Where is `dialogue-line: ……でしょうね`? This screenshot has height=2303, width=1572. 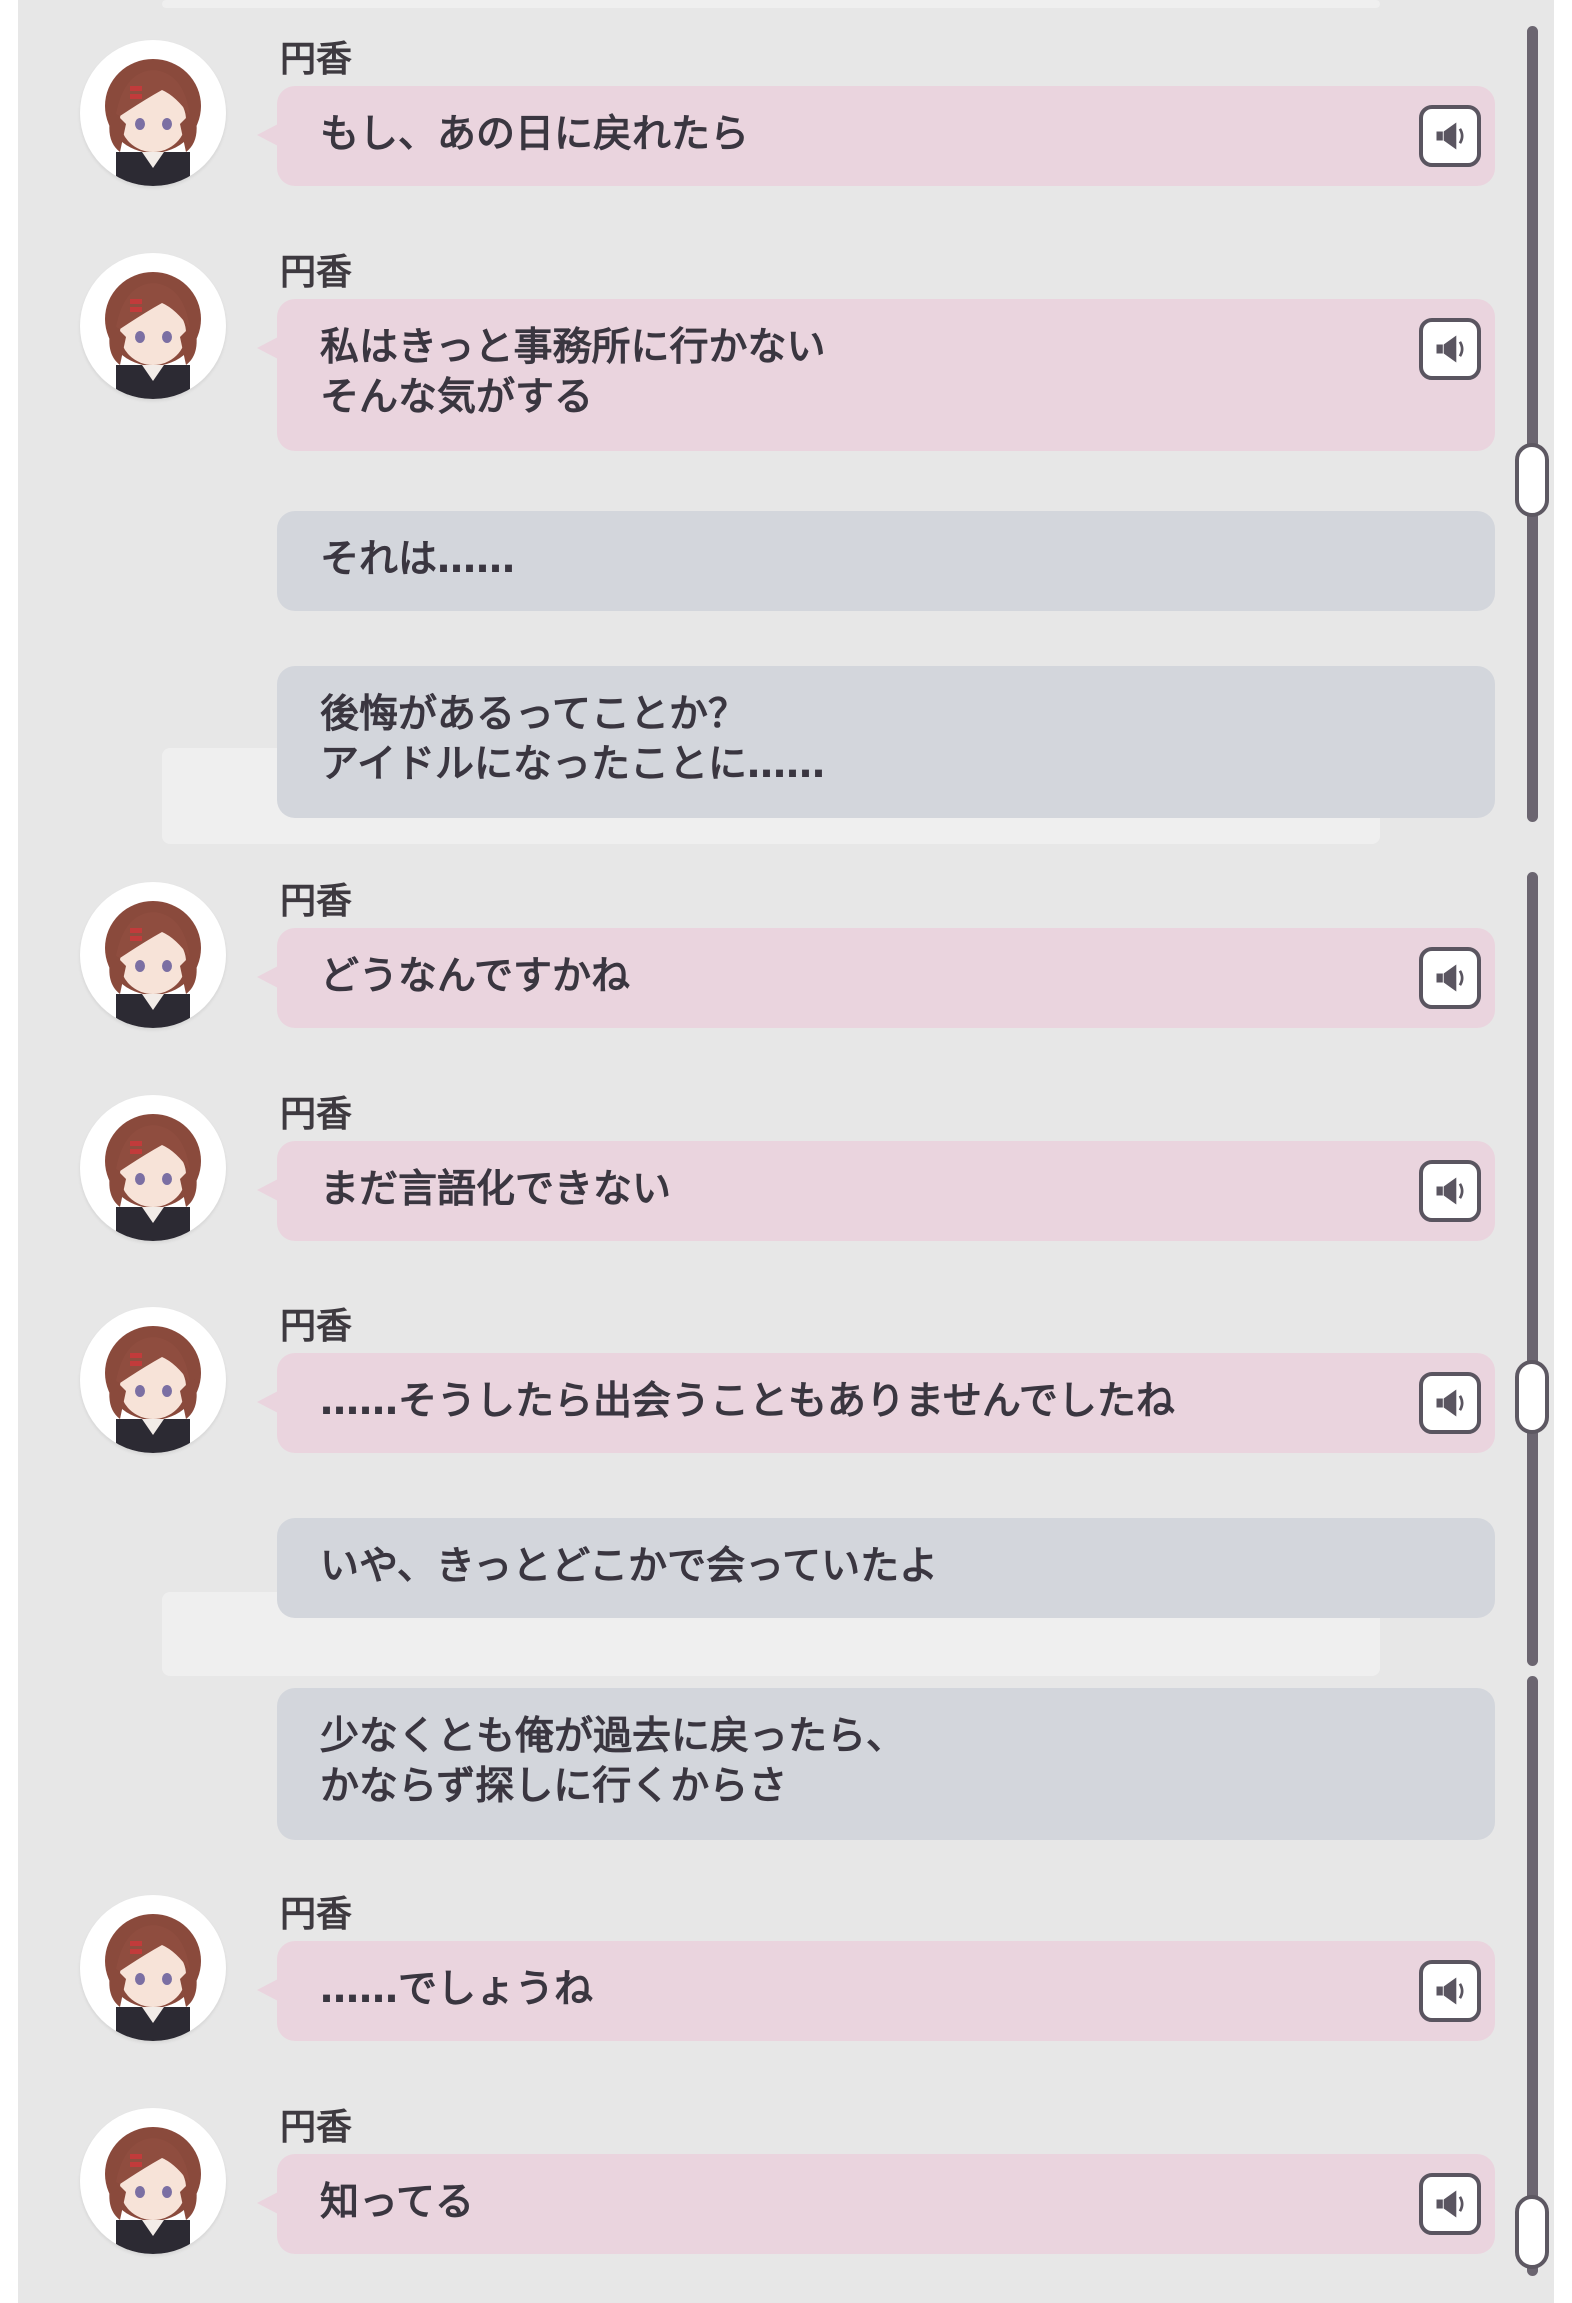 dialogue-line: ……でしょうね is located at coordinates (457, 1989).